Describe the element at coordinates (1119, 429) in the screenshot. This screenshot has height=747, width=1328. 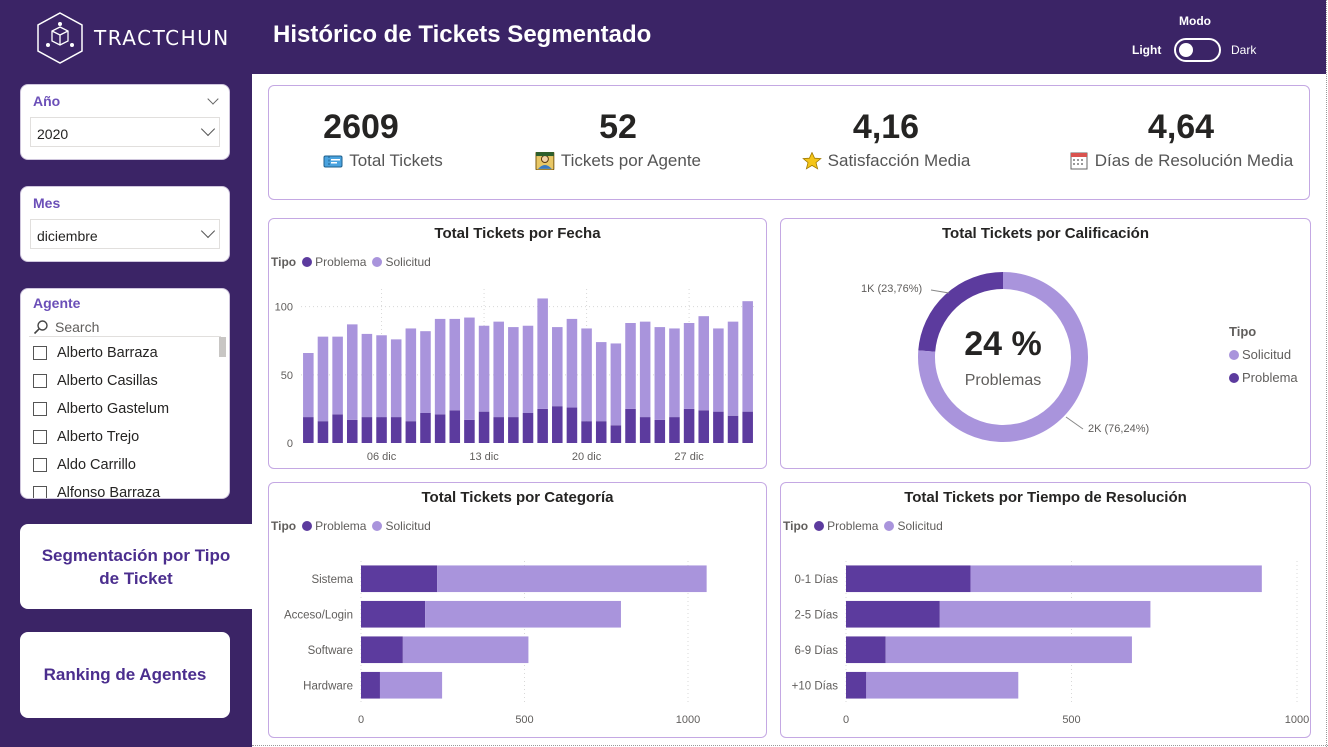
I see `donut-label-solicitud: 2K (76,24%)` at that location.